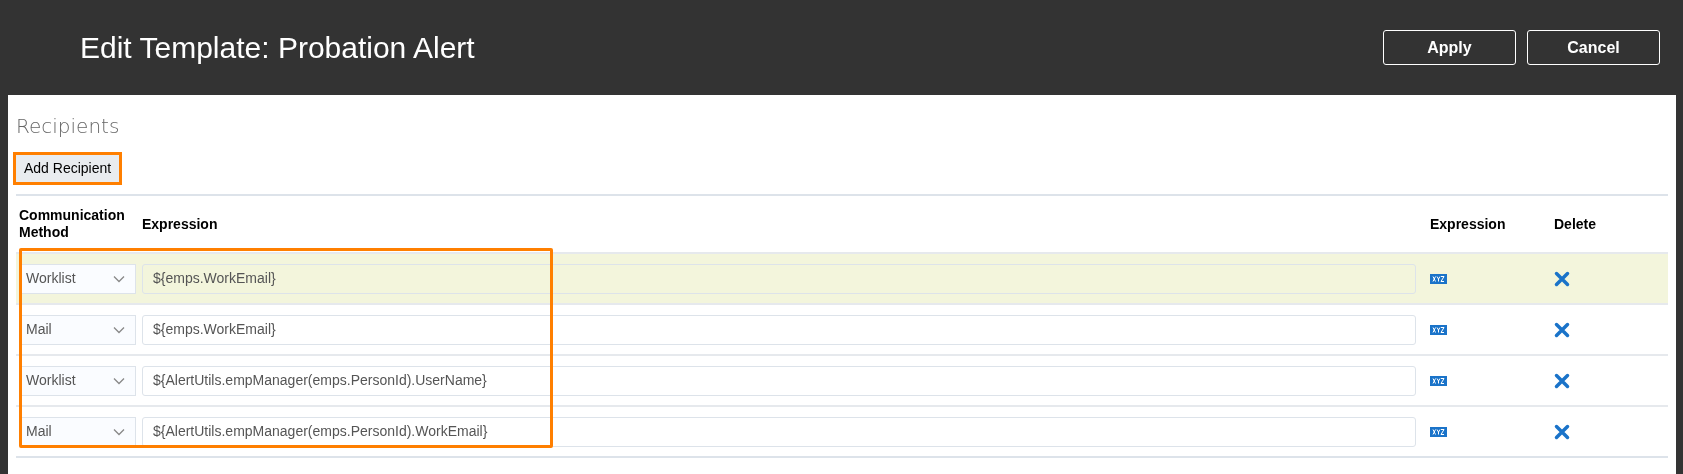  Describe the element at coordinates (1593, 47) in the screenshot. I see `header-button: Cancel` at that location.